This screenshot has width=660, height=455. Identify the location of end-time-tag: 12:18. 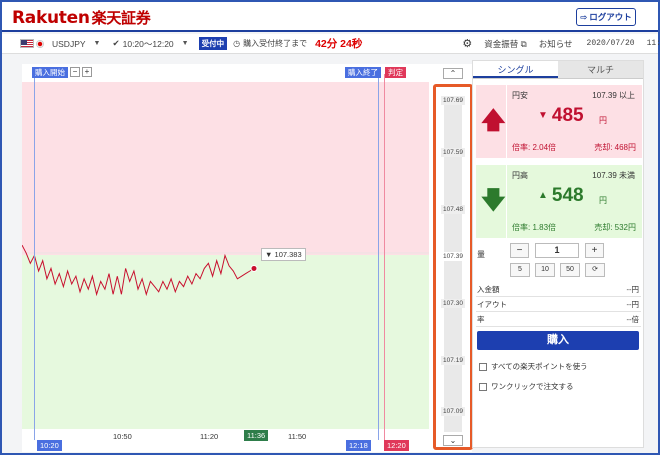
(358, 445).